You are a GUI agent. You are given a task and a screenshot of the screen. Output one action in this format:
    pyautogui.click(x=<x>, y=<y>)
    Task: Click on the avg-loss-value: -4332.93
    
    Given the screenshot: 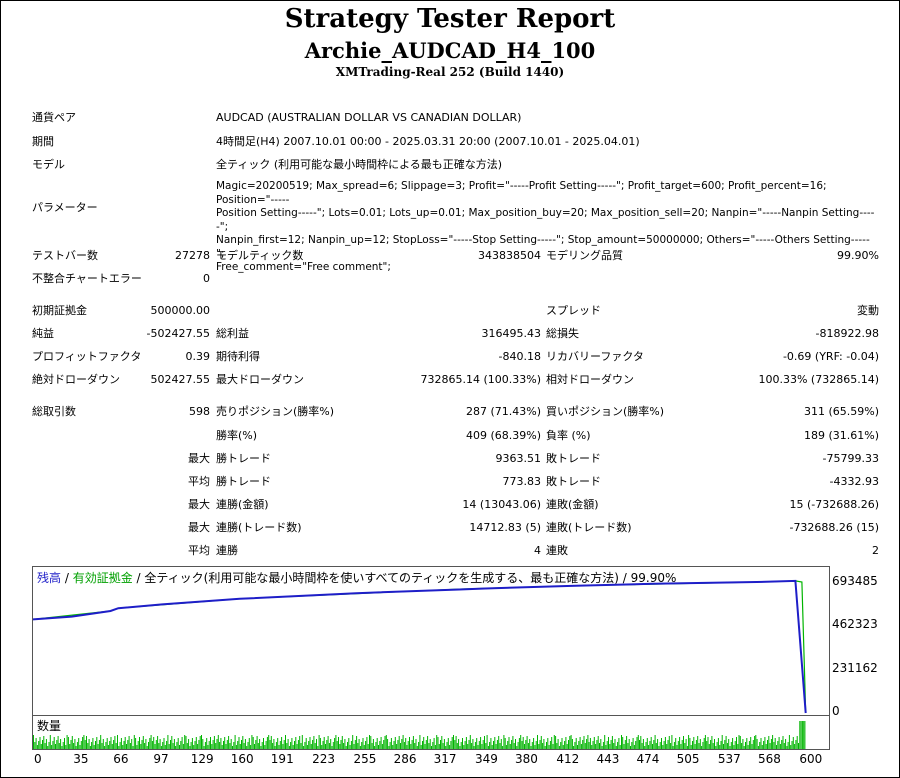 What is the action you would take?
    pyautogui.click(x=854, y=481)
    